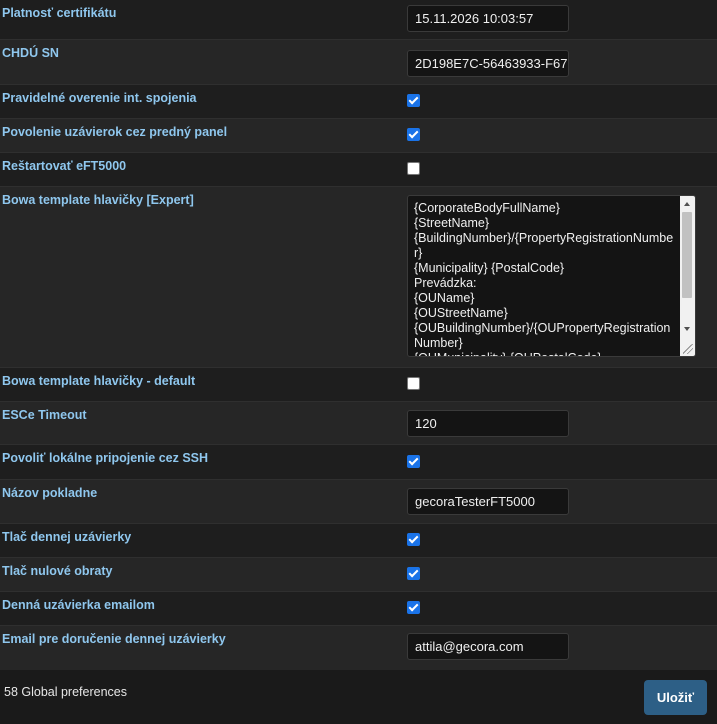 Image resolution: width=717 pixels, height=724 pixels. What do you see at coordinates (358, 502) in the screenshot?
I see `pref-row-register-name: Názov pokladne gecoraTesterFT5000` at bounding box center [358, 502].